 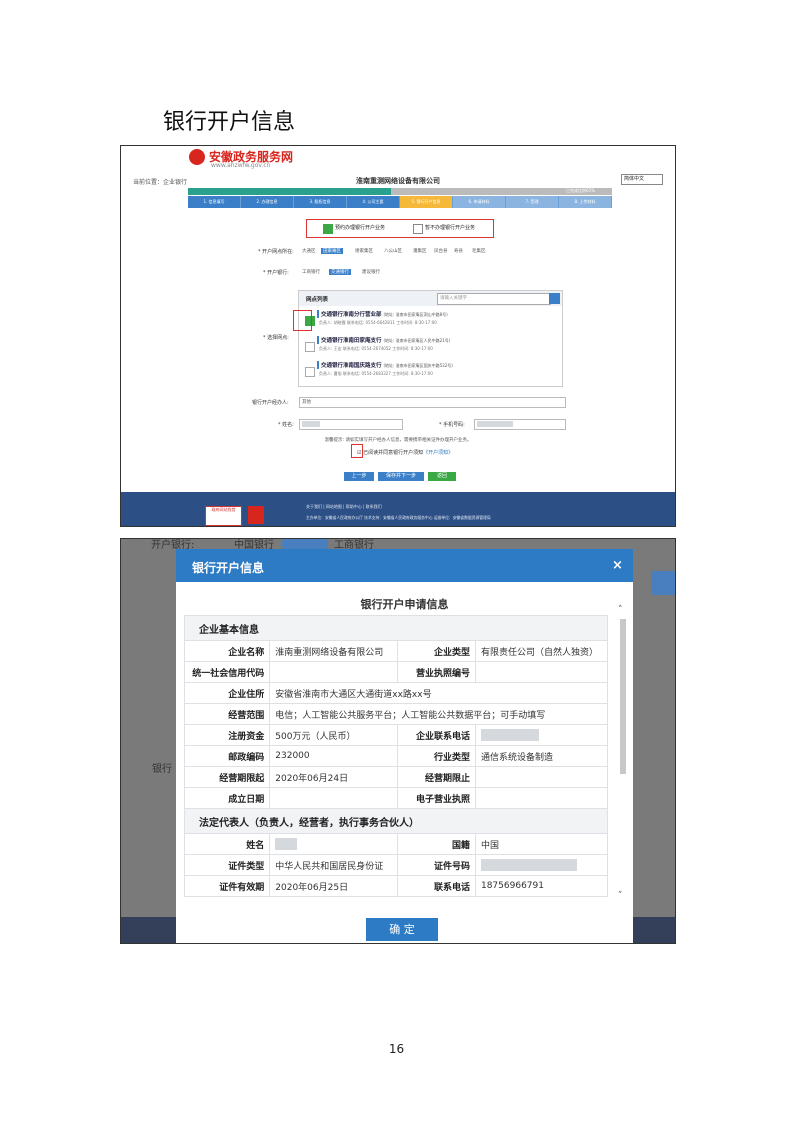 I want to click on chevron-down-icon: ˅, so click(x=620, y=896).